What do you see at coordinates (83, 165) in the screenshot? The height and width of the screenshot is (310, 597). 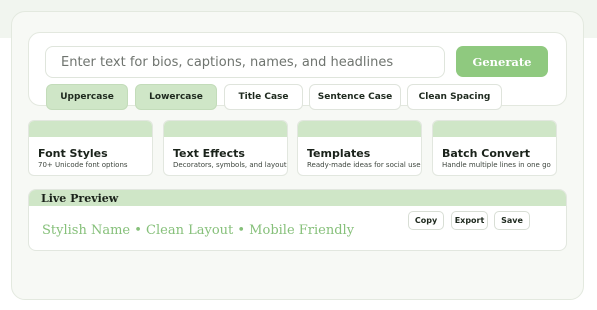 I see `card-description: 70+ Unicode font options` at bounding box center [83, 165].